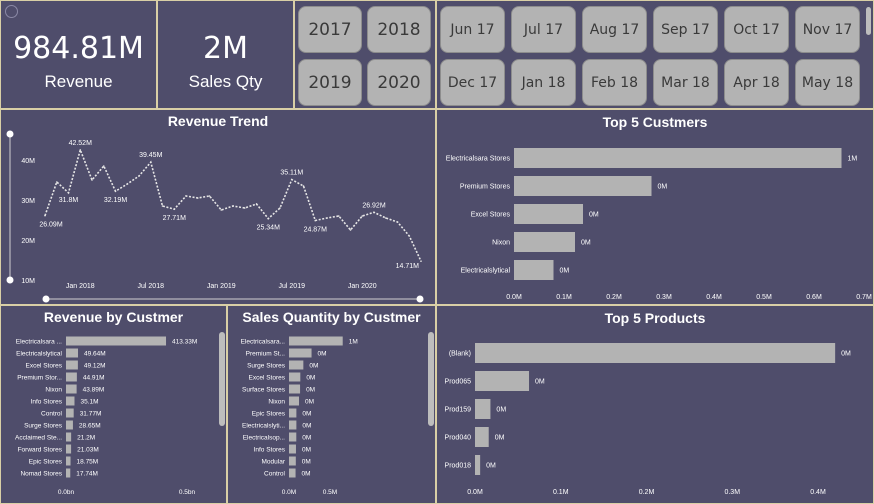 This screenshot has height=504, width=874. I want to click on data-label: 14.71M, so click(408, 266).